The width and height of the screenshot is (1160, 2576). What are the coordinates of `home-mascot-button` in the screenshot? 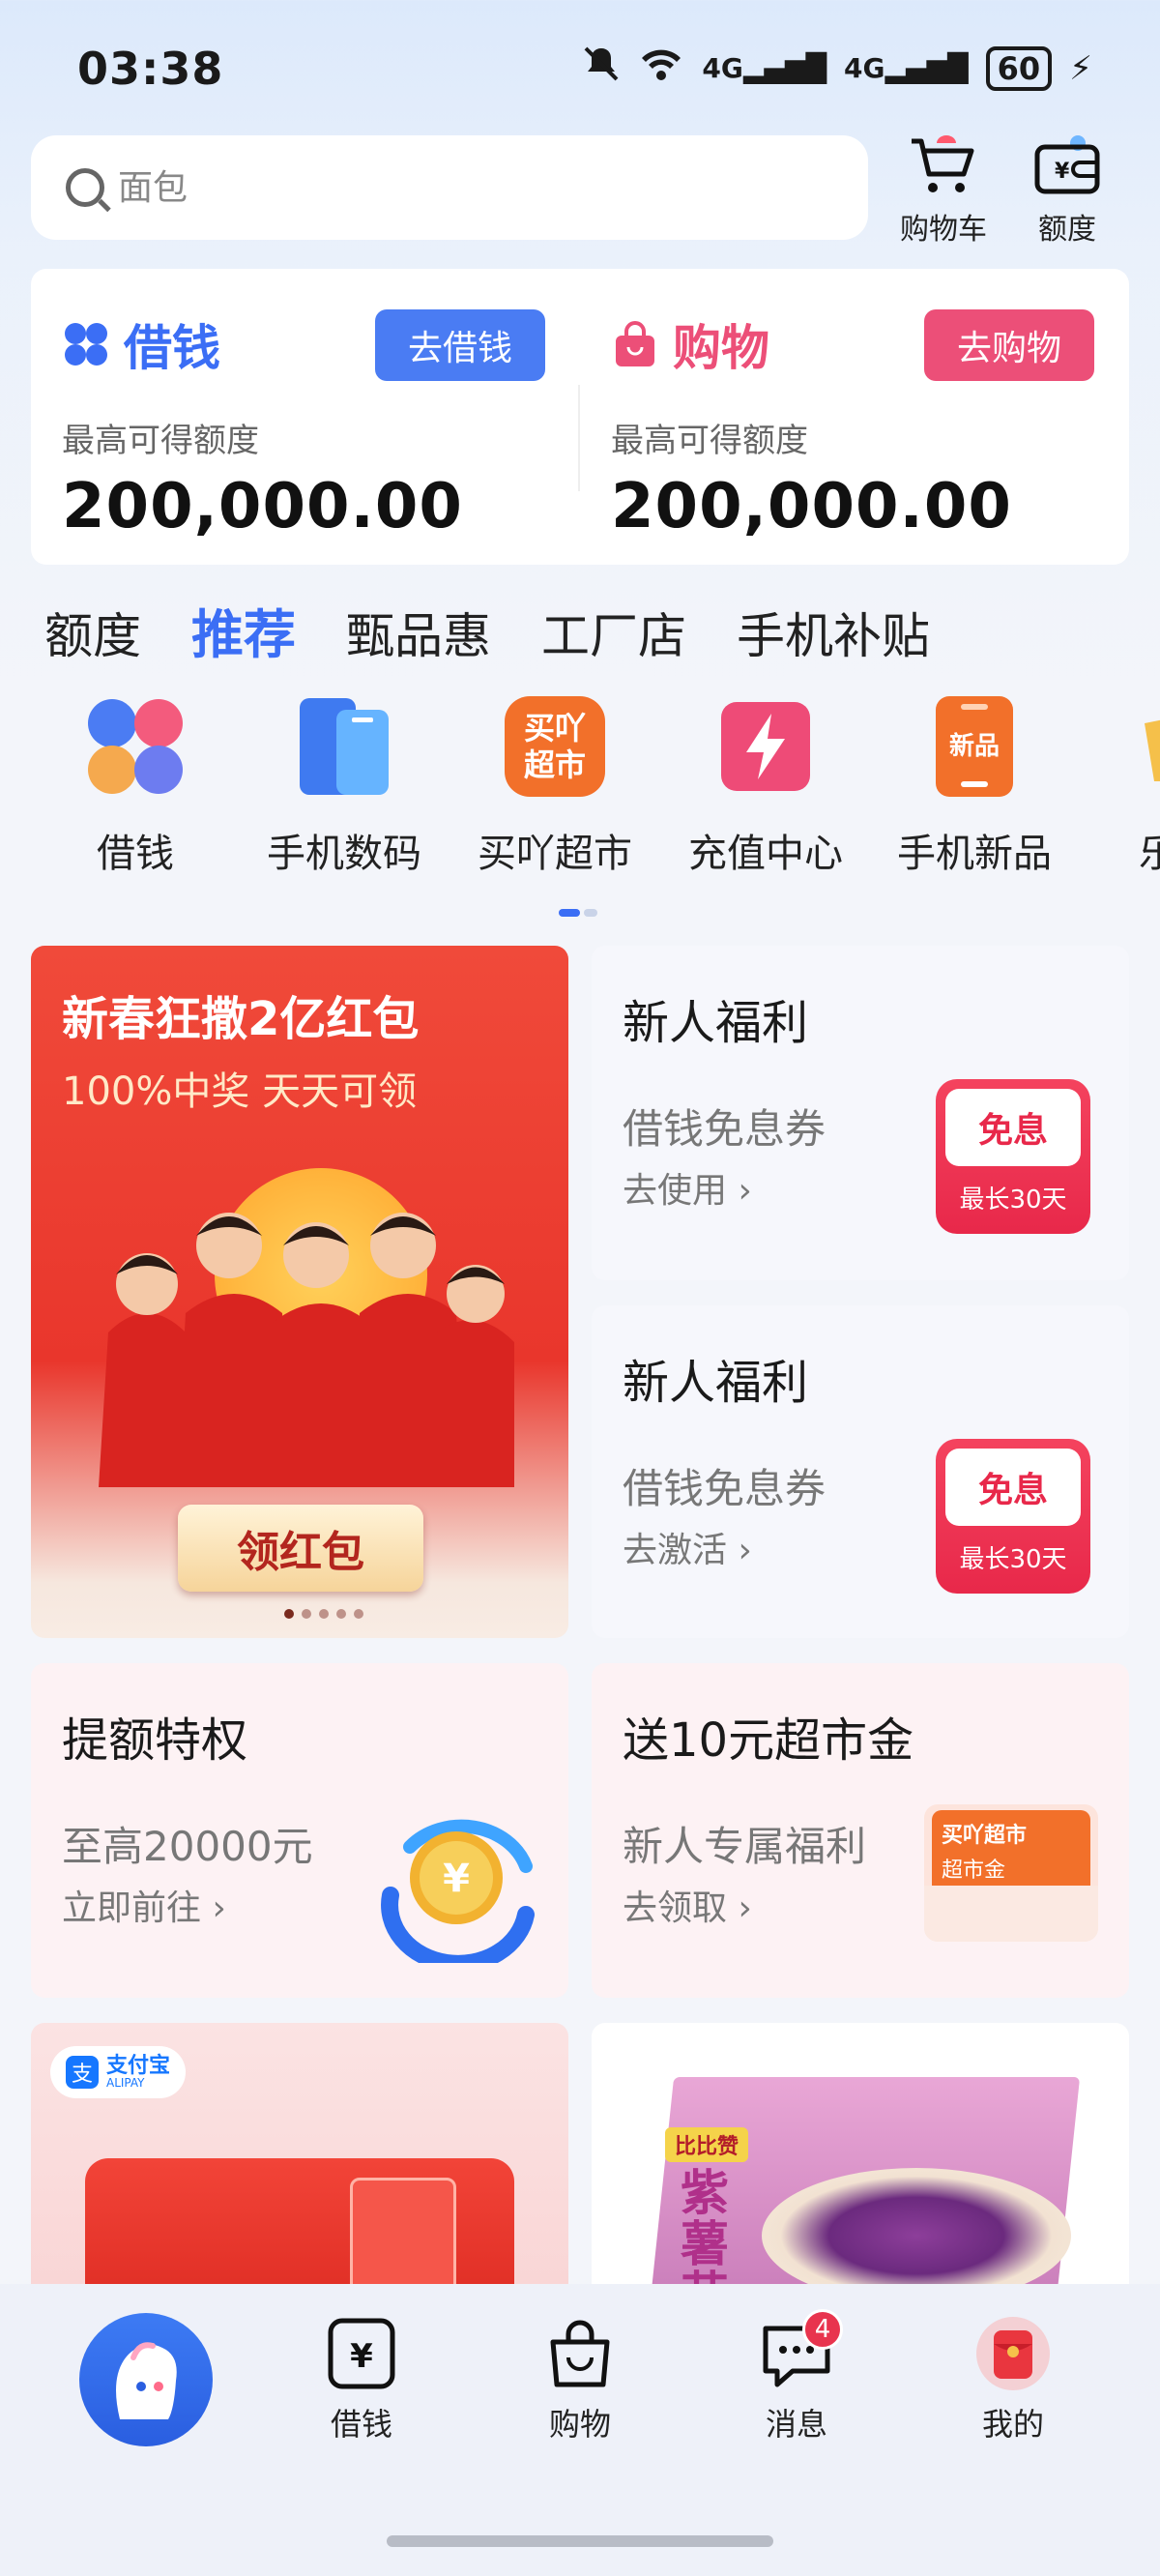 It's located at (146, 2379).